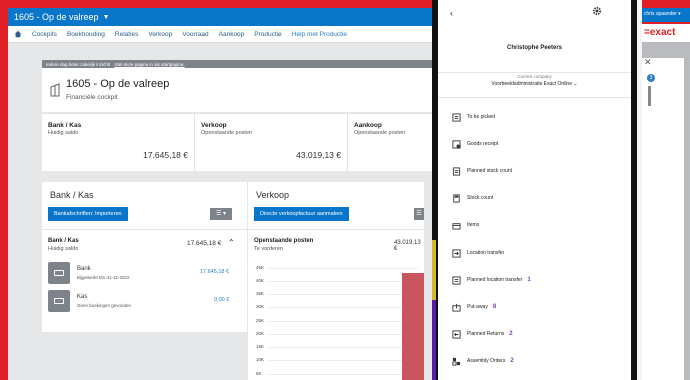 The width and height of the screenshot is (690, 380). Describe the element at coordinates (271, 143) in the screenshot. I see `kpi-verkoop: Verkoop Openstaande posten 43.019,13 €` at that location.